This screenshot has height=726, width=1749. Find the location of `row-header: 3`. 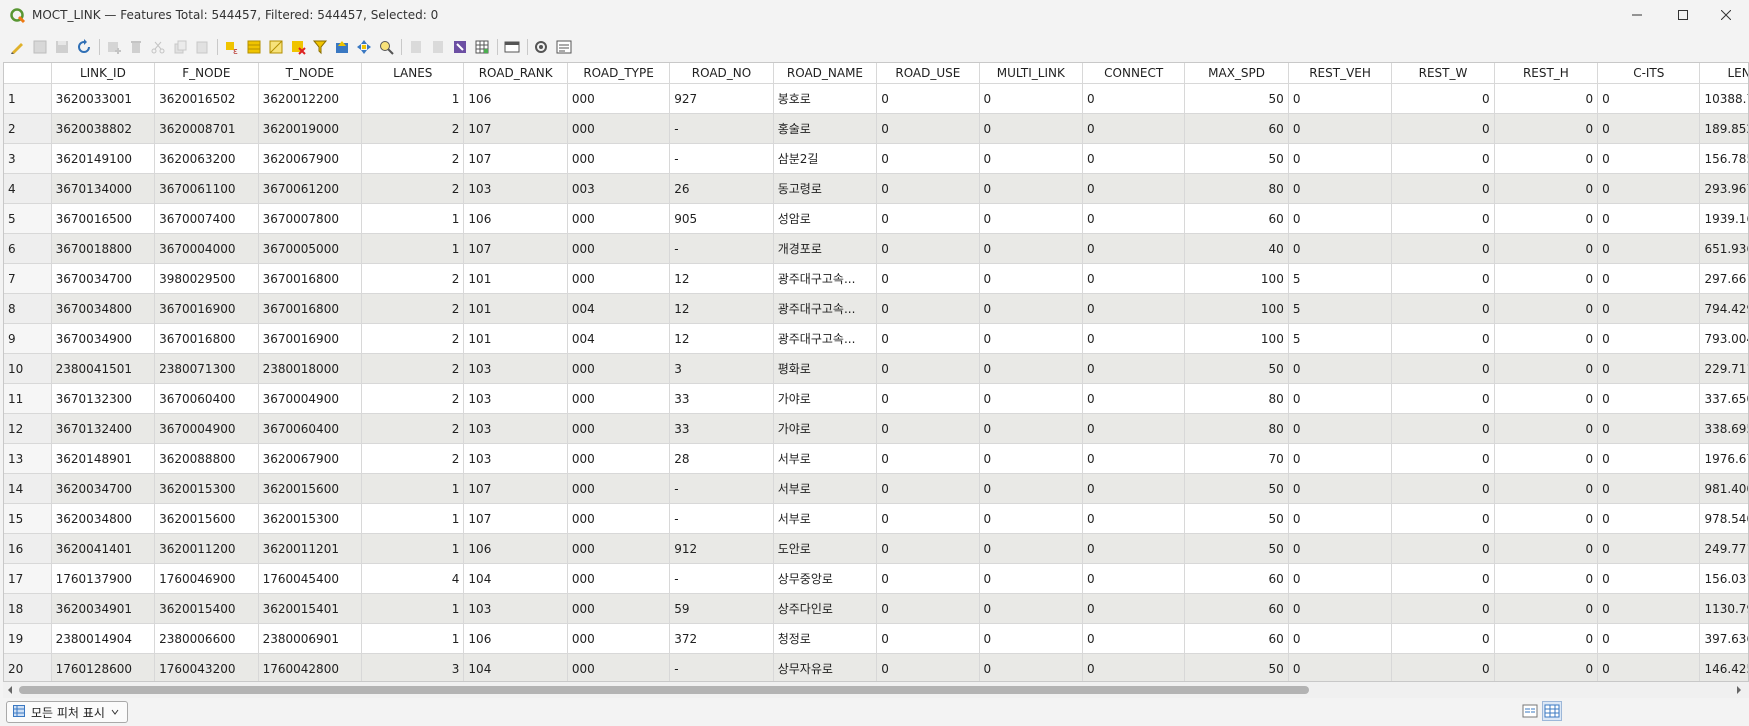

row-header: 3 is located at coordinates (28, 158).